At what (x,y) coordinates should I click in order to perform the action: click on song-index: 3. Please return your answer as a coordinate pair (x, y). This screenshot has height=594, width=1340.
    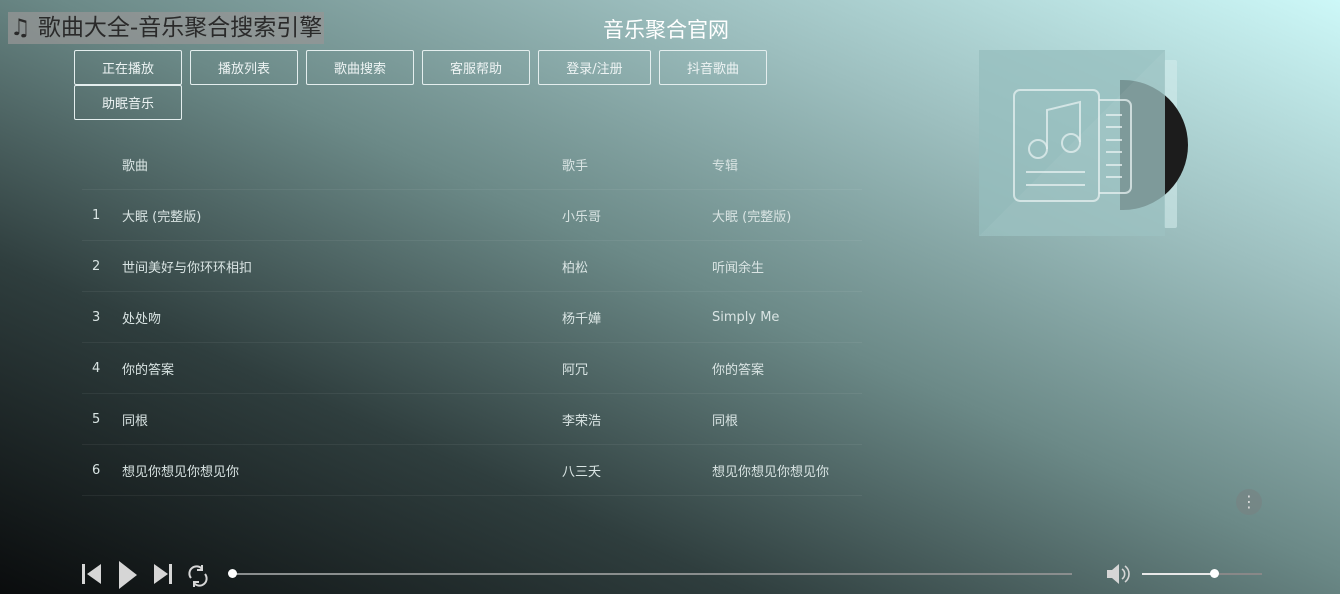
    Looking at the image, I should click on (96, 317).